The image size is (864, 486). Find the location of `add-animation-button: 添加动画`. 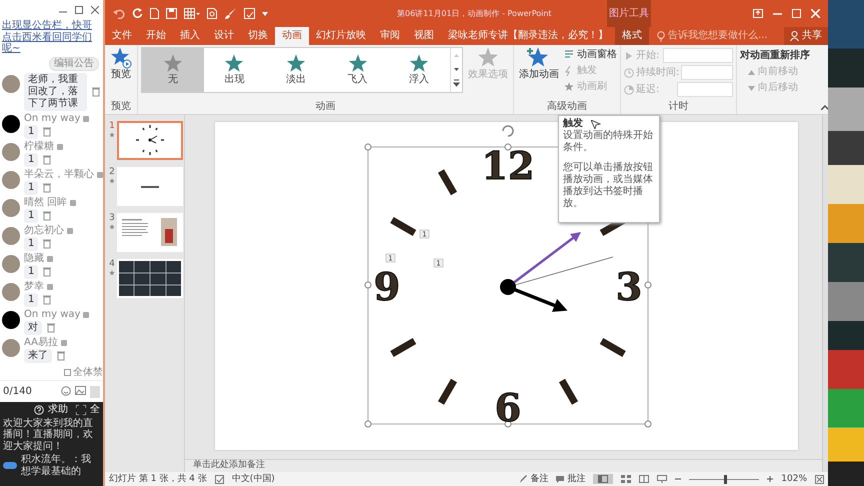

add-animation-button: 添加动画 is located at coordinates (539, 74).